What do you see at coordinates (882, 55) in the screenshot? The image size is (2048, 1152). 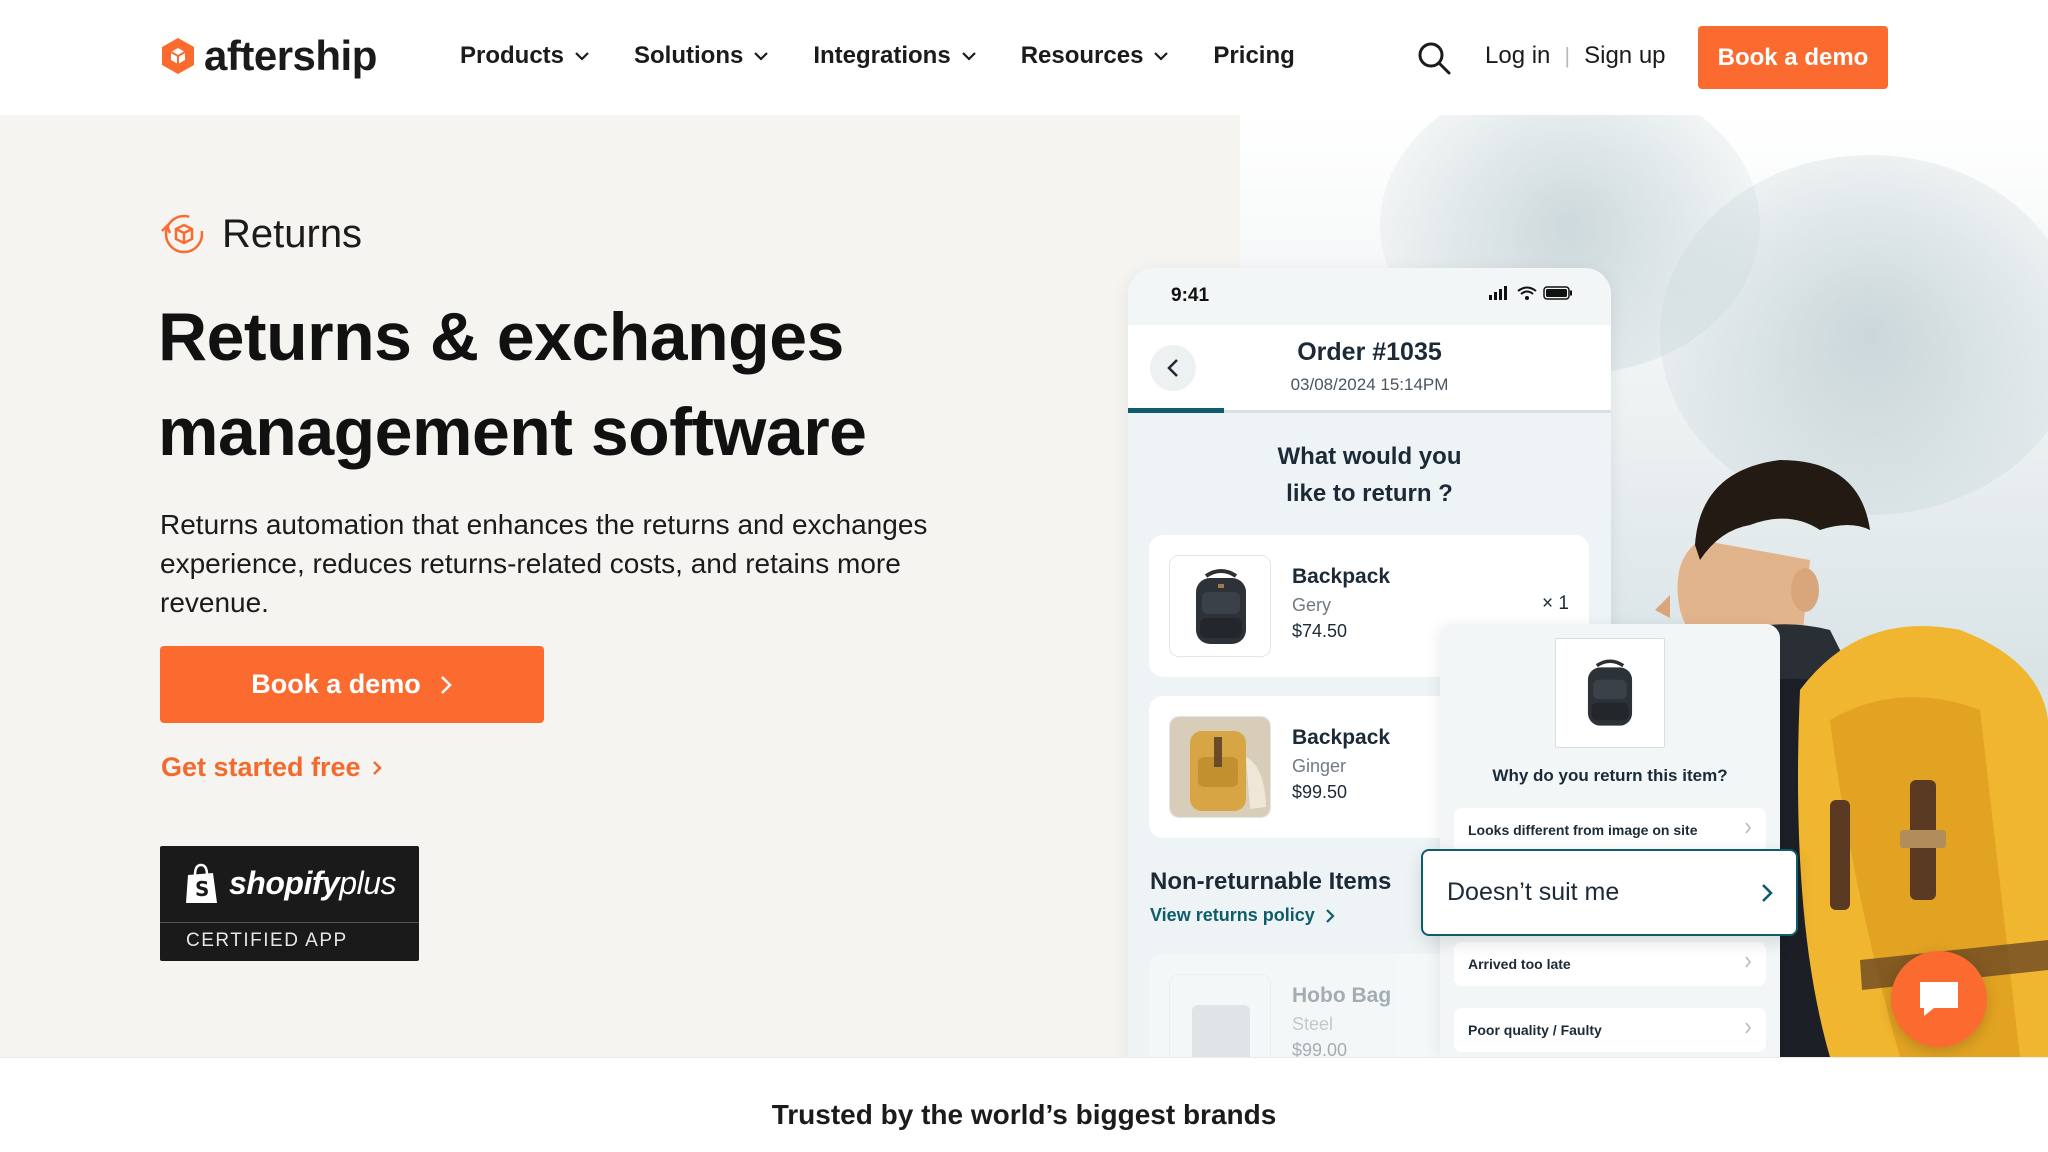 I see `nav-integrations-label: Integrations` at bounding box center [882, 55].